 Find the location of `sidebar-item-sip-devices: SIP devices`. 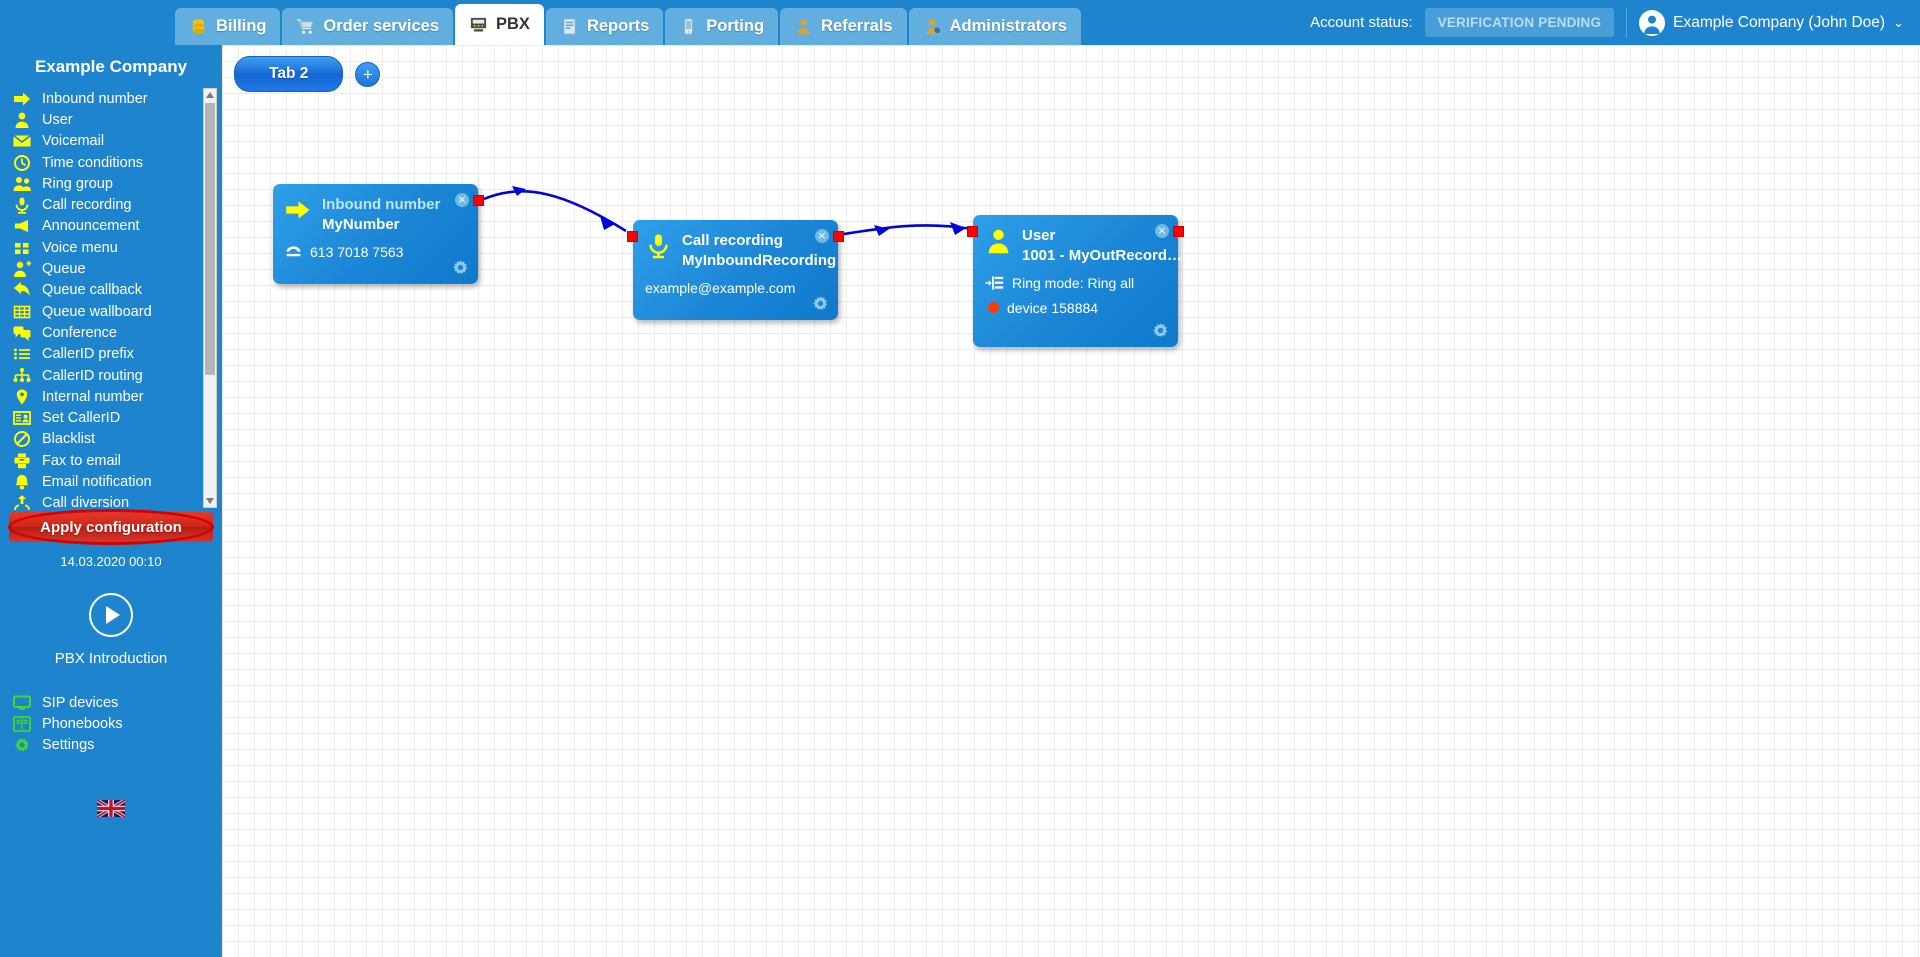

sidebar-item-sip-devices: SIP devices is located at coordinates (111, 702).